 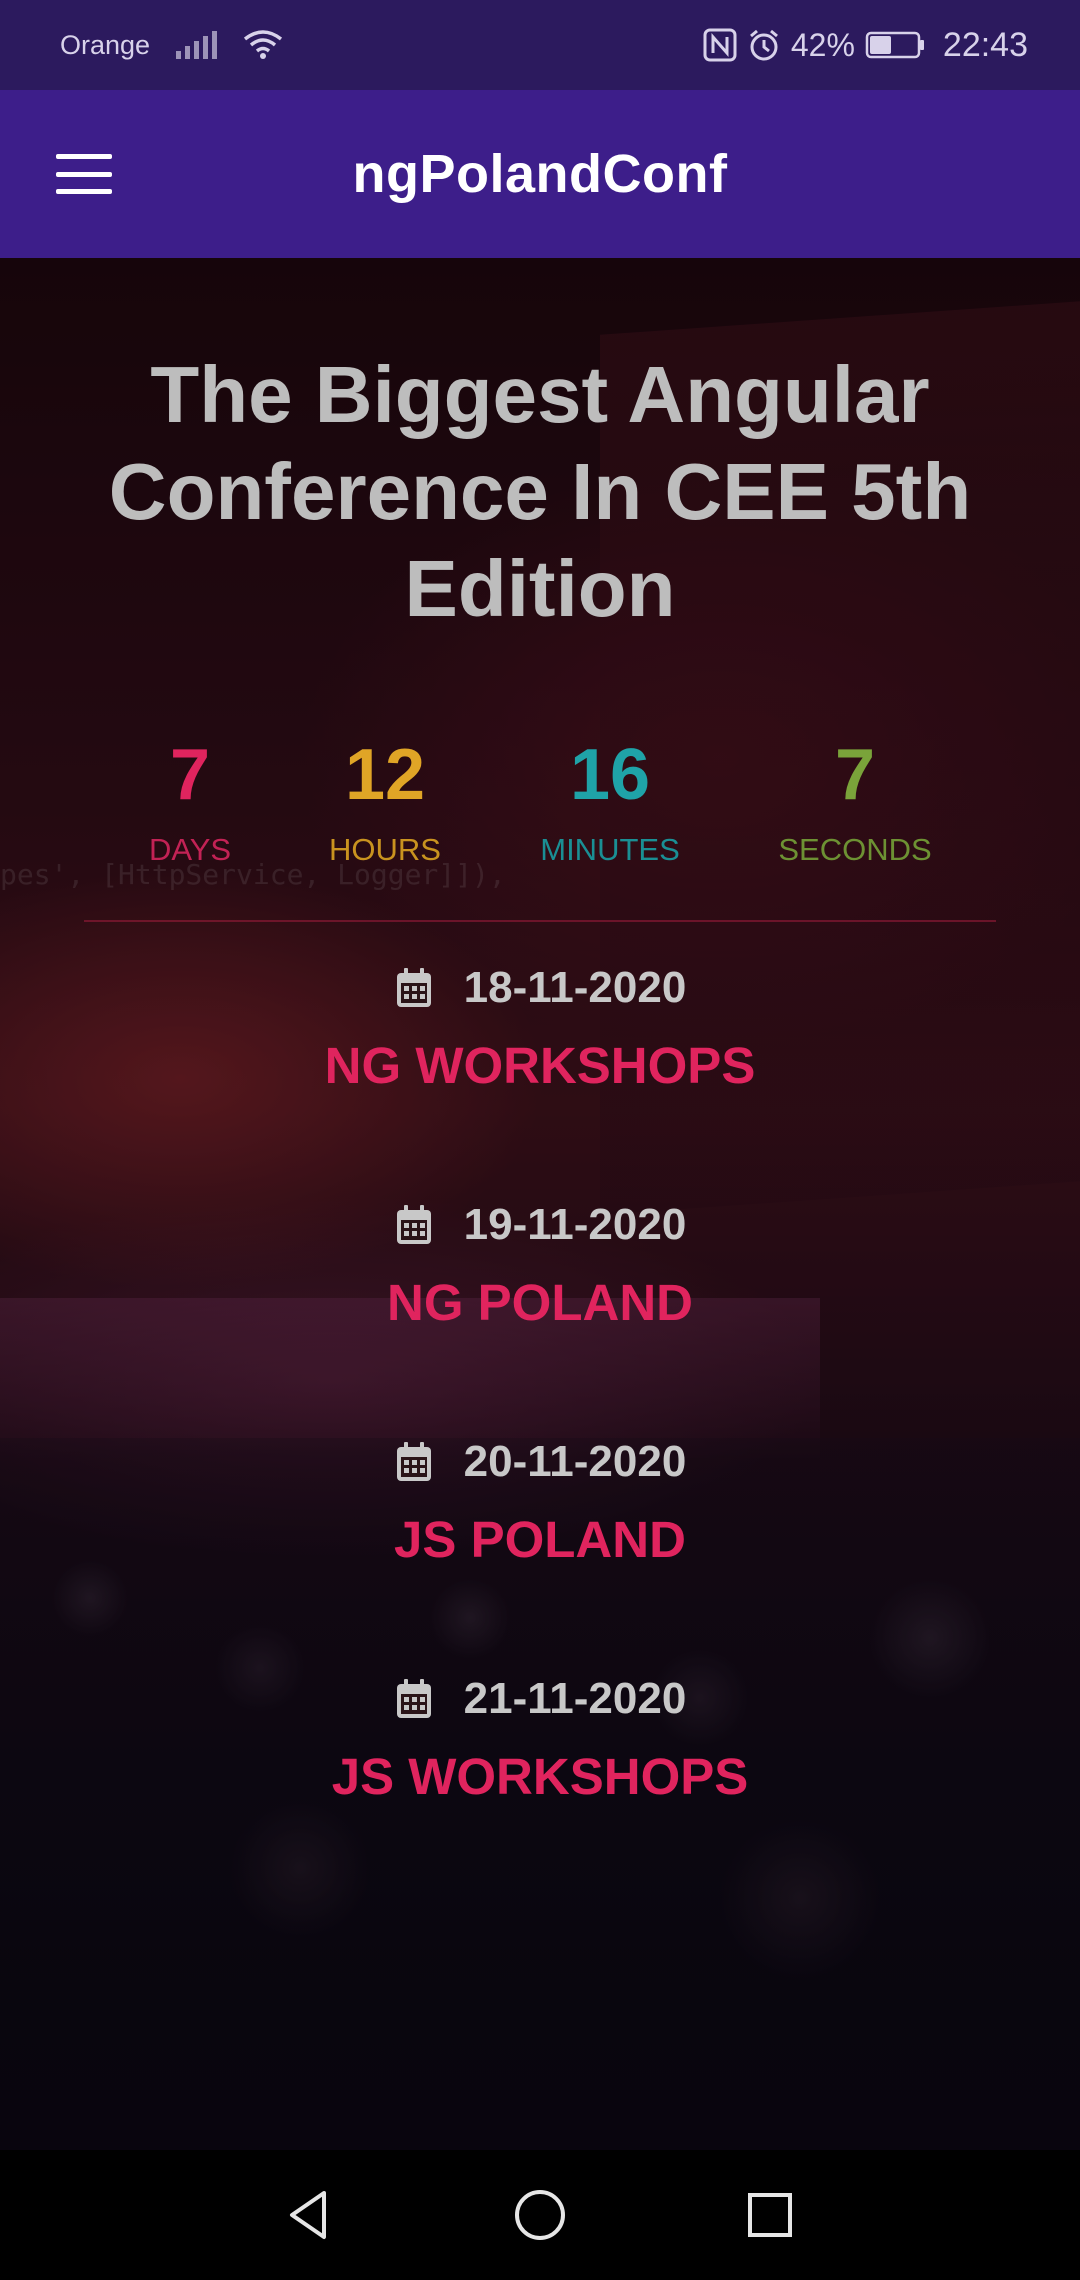 I want to click on event-name: JS WORKSHOPS, so click(x=540, y=1776).